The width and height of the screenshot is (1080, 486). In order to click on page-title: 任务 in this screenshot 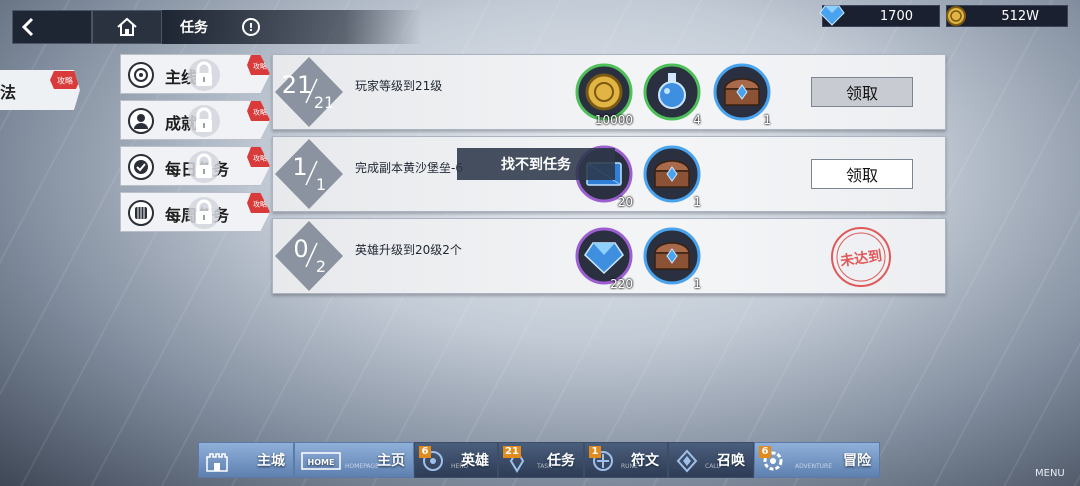, I will do `click(194, 28)`.